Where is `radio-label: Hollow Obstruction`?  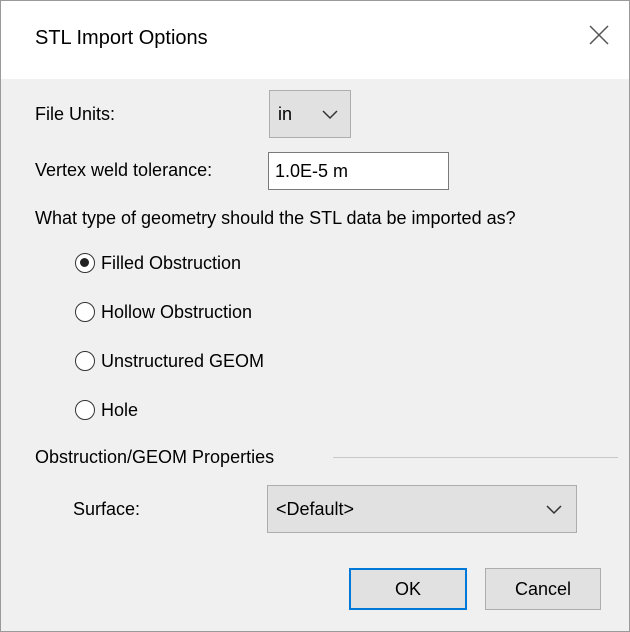
radio-label: Hollow Obstruction is located at coordinates (177, 311).